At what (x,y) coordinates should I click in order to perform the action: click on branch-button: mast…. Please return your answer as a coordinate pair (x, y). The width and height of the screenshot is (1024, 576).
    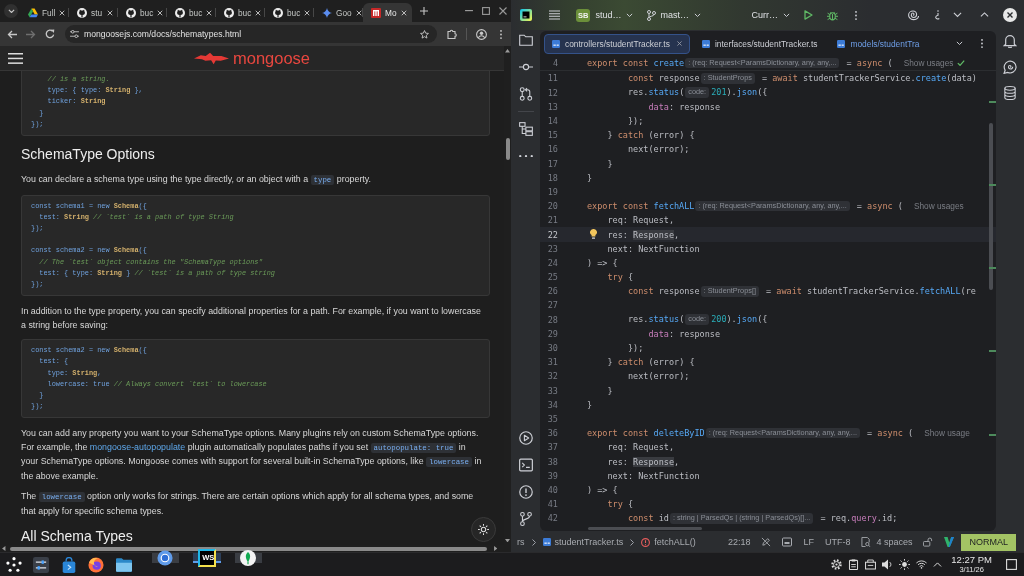
    Looking at the image, I should click on (674, 15).